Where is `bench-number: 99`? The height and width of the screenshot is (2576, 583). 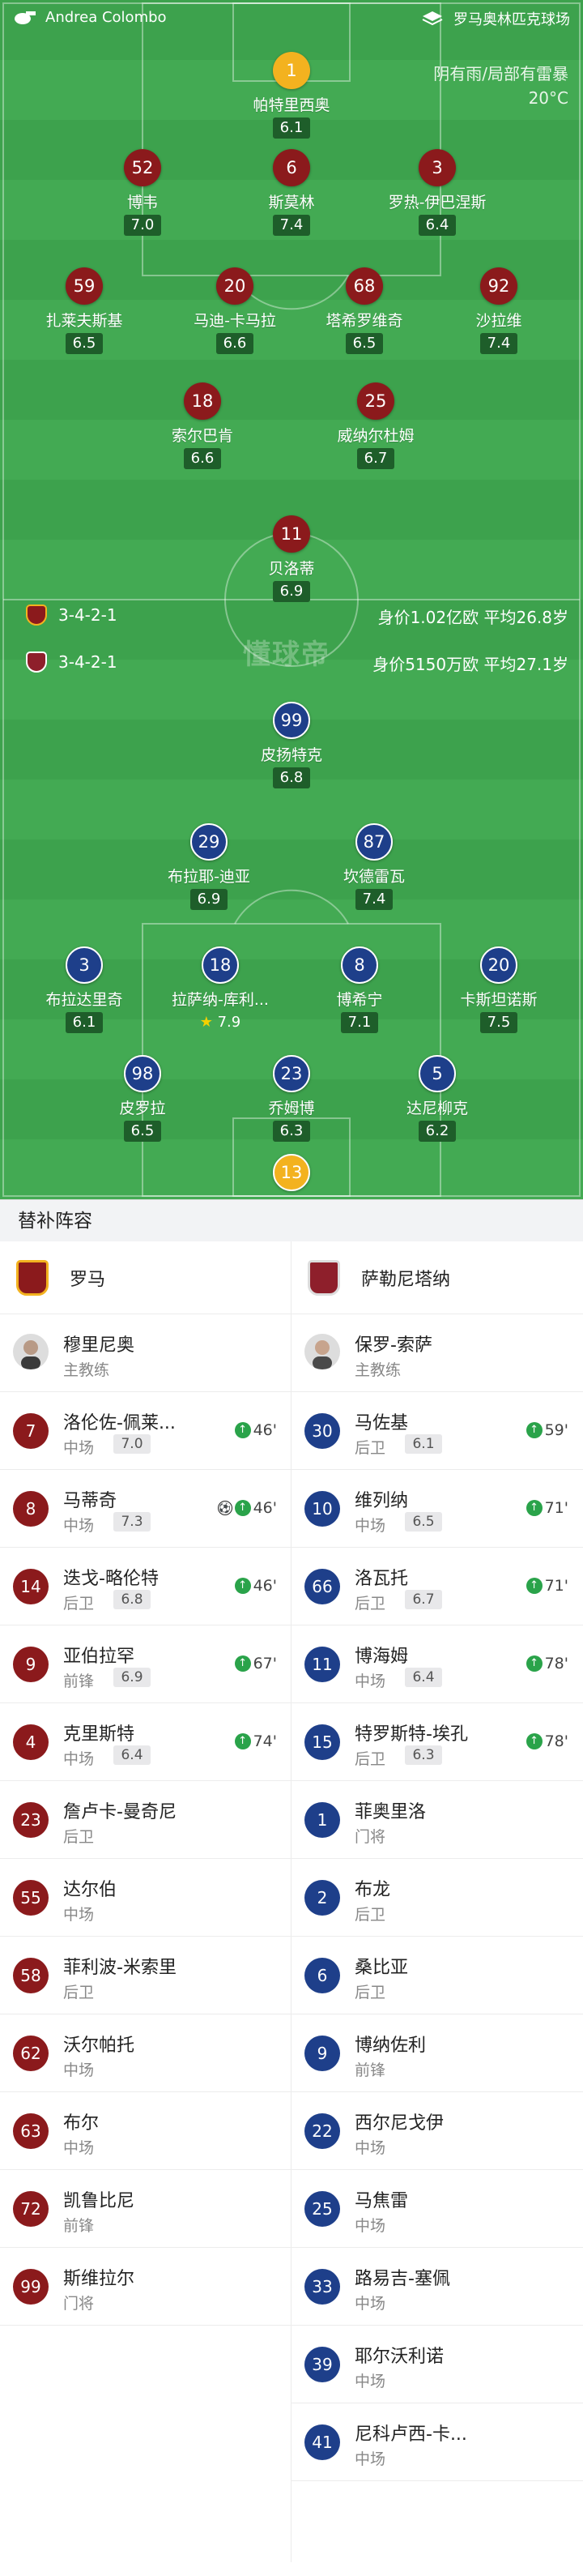 bench-number: 99 is located at coordinates (31, 2287).